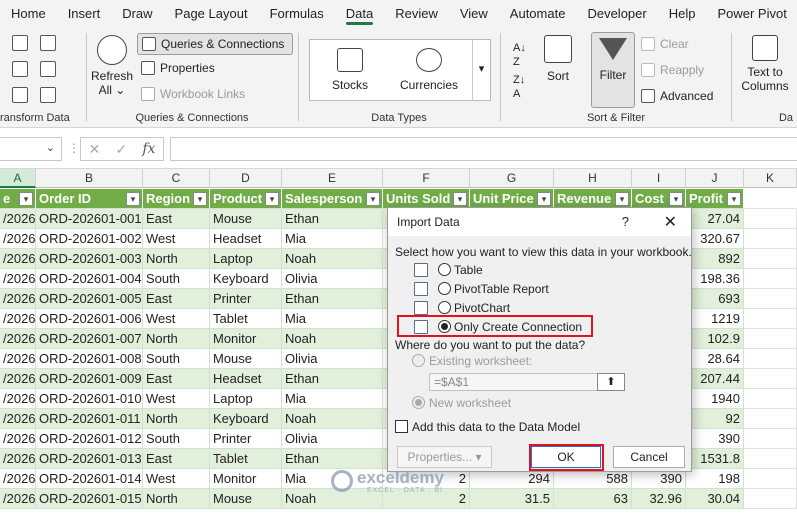 The width and height of the screenshot is (797, 513). I want to click on tab-page-layout: Page Layout, so click(211, 13).